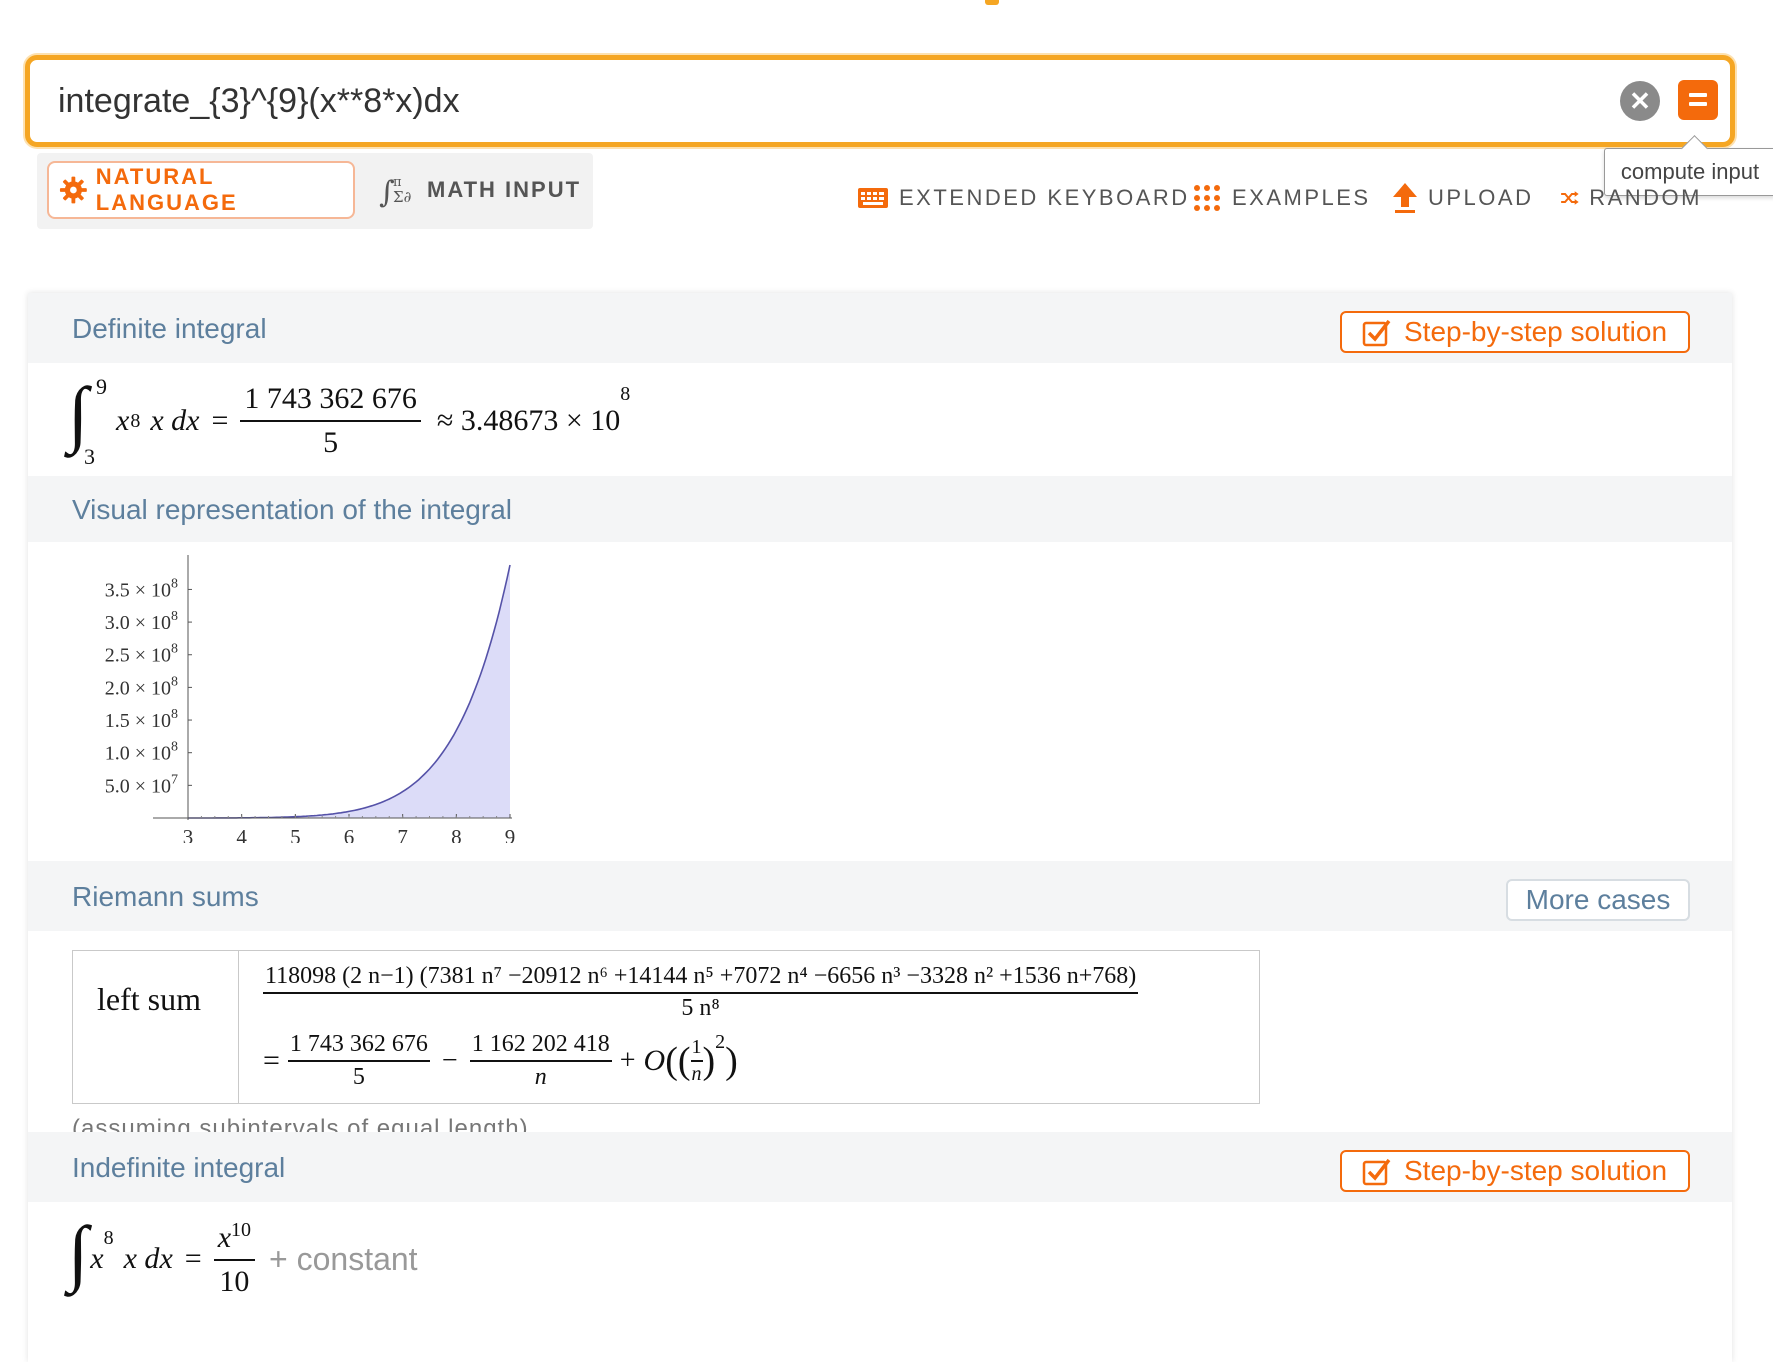 The width and height of the screenshot is (1773, 1362). Describe the element at coordinates (880, 509) in the screenshot. I see `pod-header-visual: Visual representation of the integral` at that location.